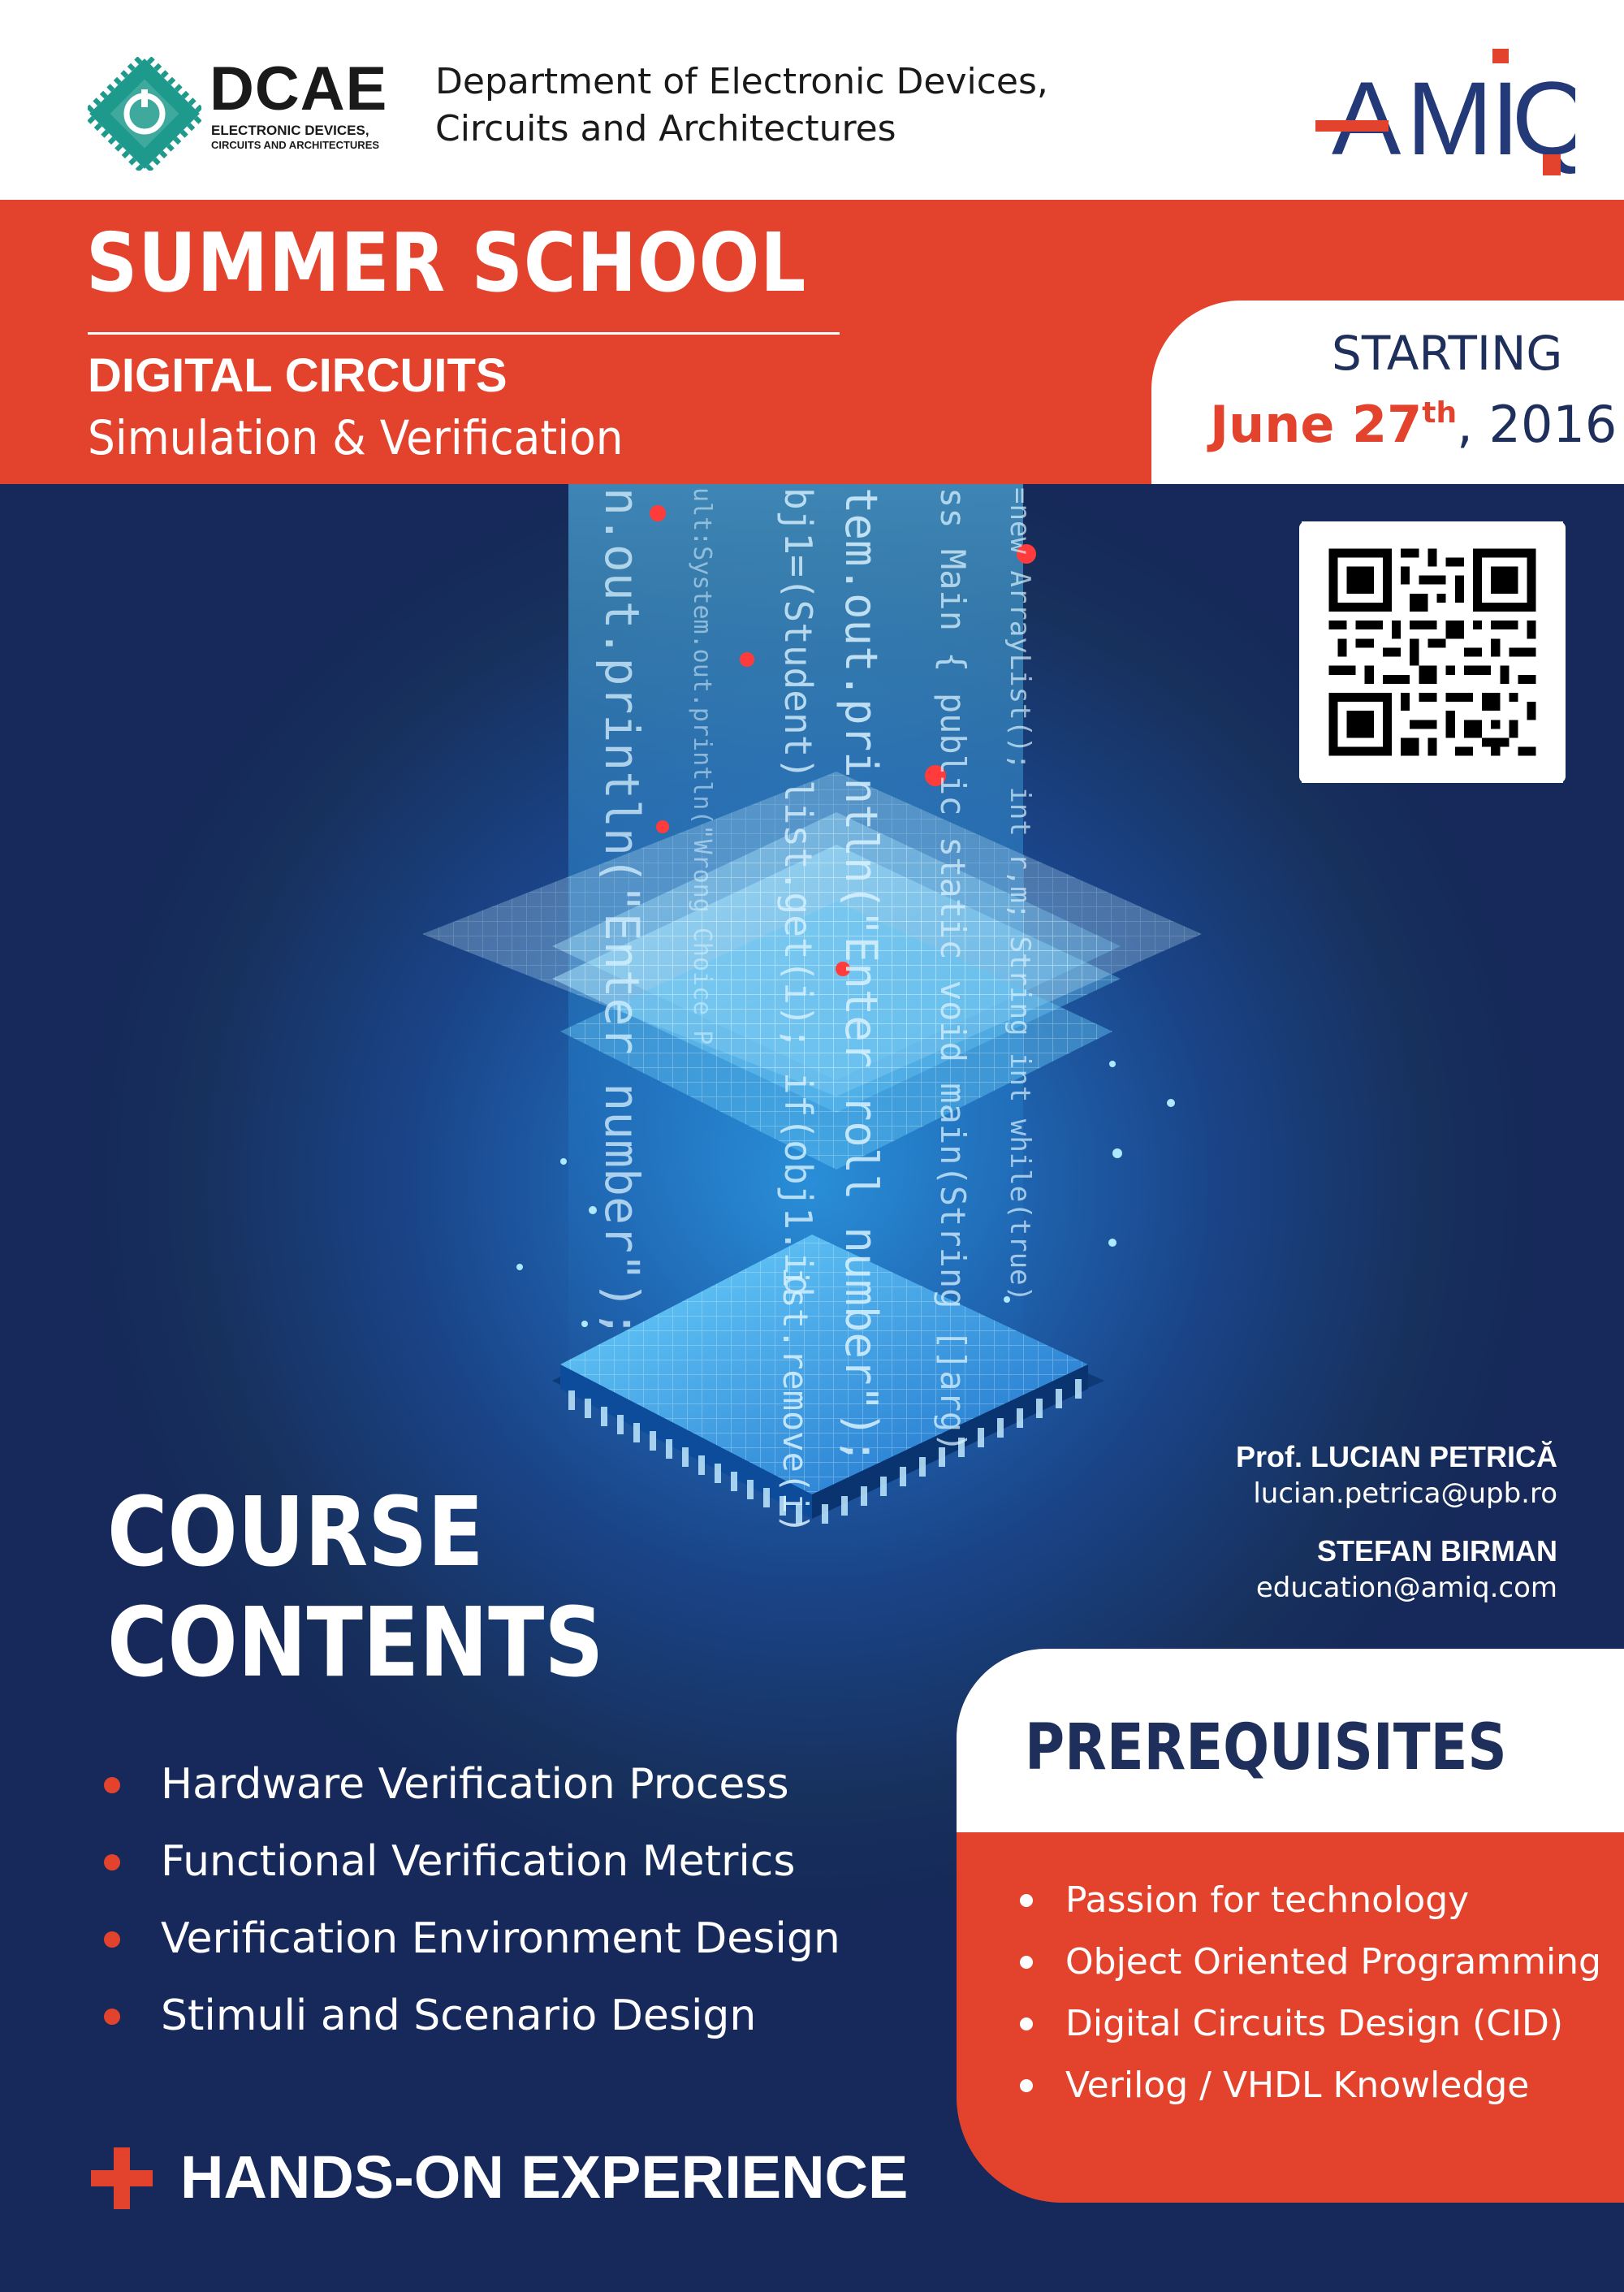  What do you see at coordinates (356, 1642) in the screenshot?
I see `course-contents-heading-line2: CONTENTS` at bounding box center [356, 1642].